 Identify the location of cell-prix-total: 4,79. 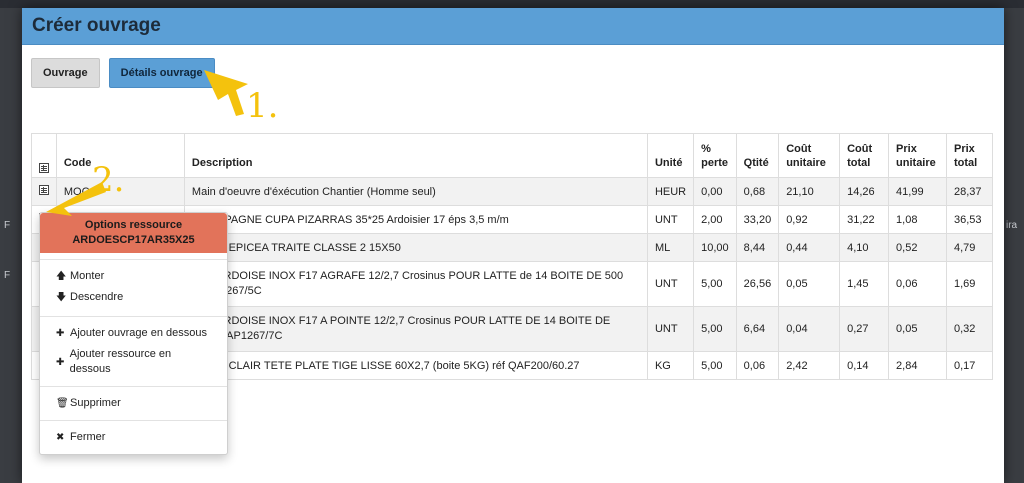
(969, 247).